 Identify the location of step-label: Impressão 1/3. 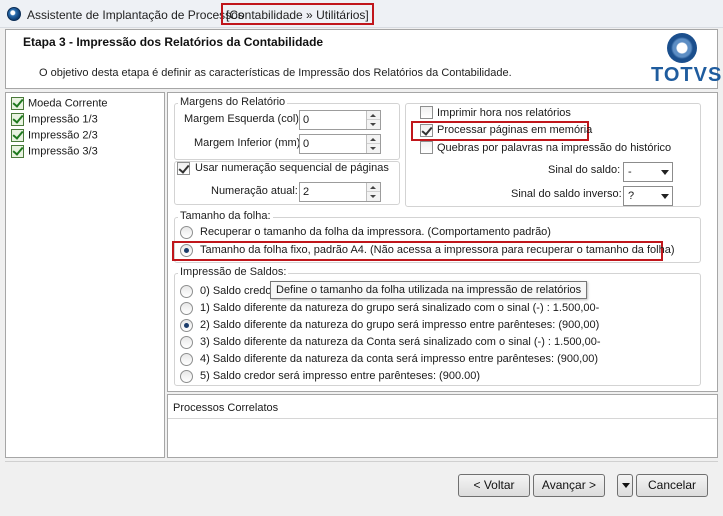
(63, 119).